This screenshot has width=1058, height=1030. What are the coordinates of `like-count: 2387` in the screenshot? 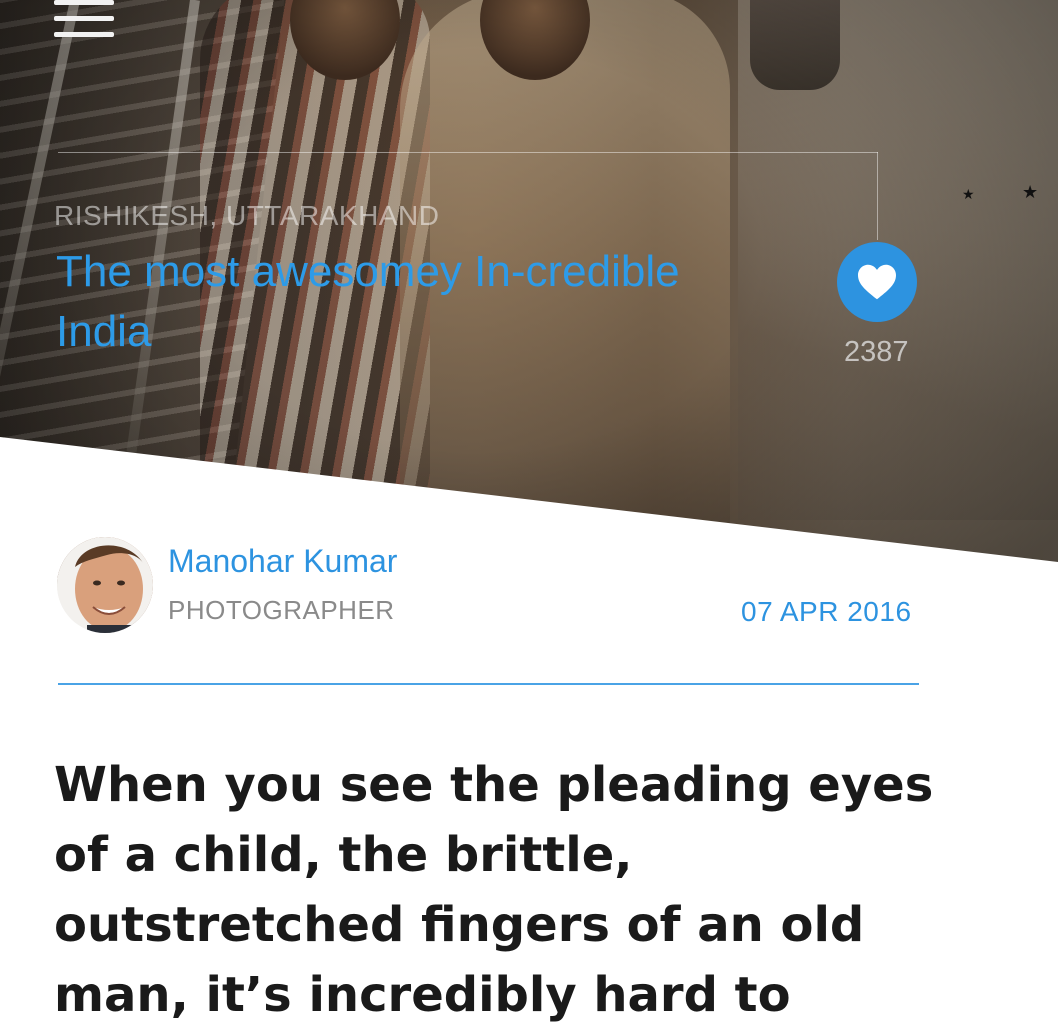 It's located at (876, 352).